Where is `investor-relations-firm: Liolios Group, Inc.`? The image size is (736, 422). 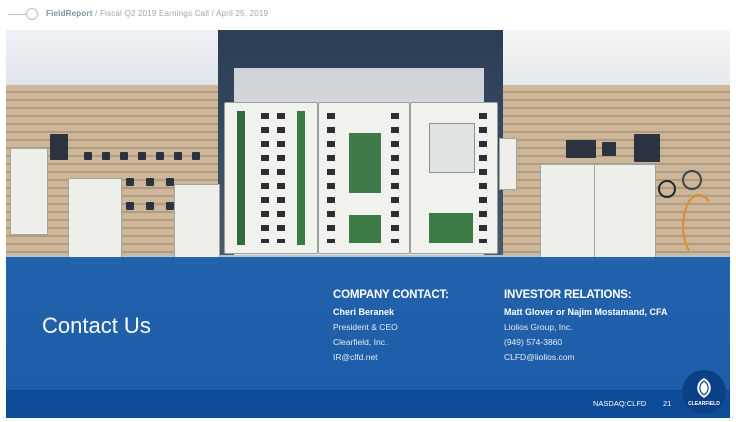 investor-relations-firm: Liolios Group, Inc. is located at coordinates (538, 327).